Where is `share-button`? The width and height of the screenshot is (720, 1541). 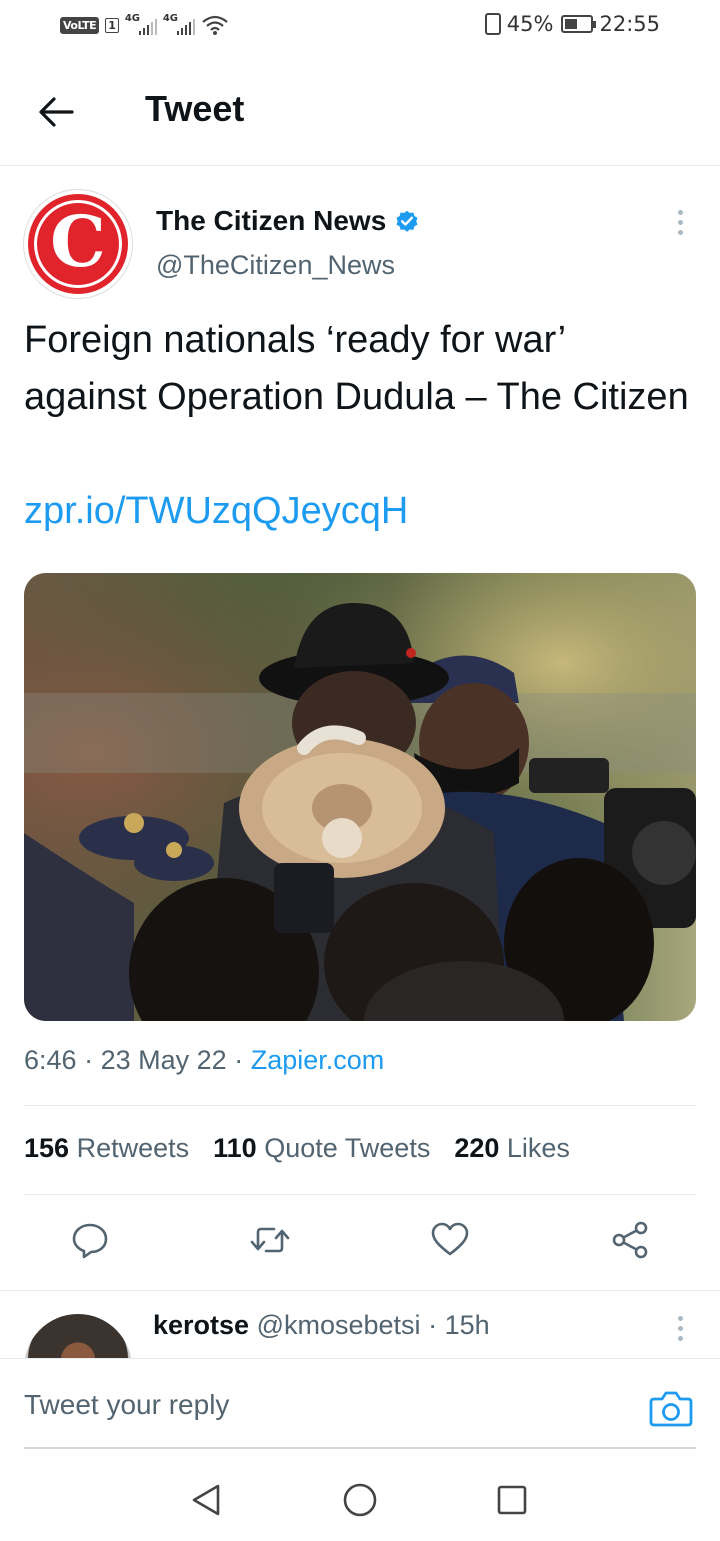
share-button is located at coordinates (630, 1240).